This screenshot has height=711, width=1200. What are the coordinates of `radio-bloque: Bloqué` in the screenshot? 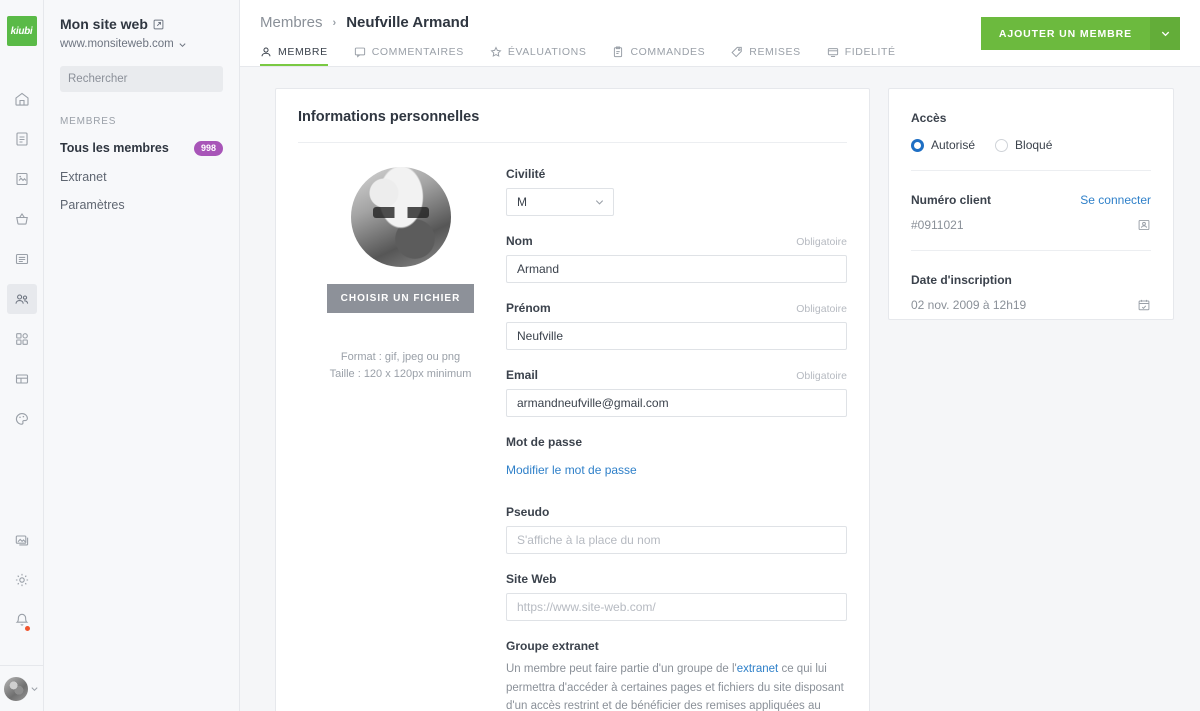 It's located at (1023, 145).